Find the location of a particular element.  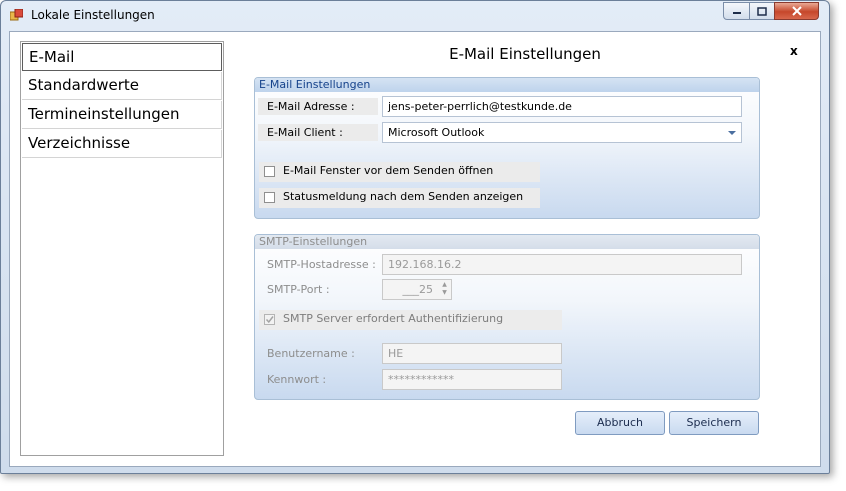

panel-close-button: x is located at coordinates (794, 51).